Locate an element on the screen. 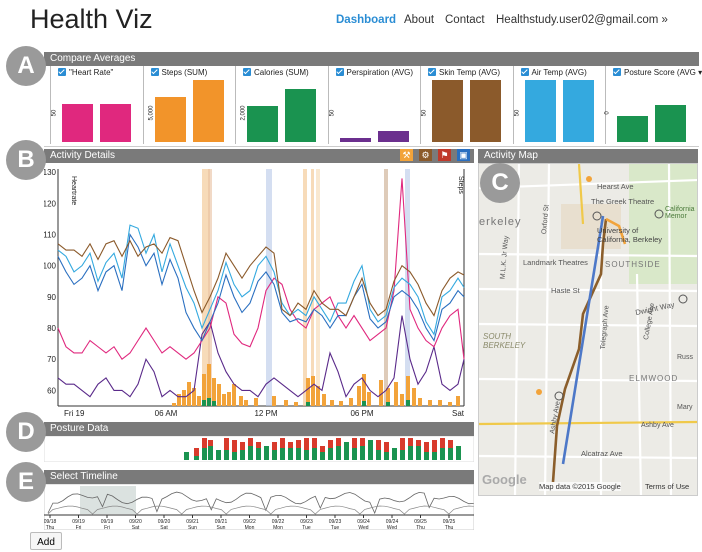 This screenshot has width=702, height=552. compare-metric-toggle: Steps (SUM) is located at coordinates (179, 72).